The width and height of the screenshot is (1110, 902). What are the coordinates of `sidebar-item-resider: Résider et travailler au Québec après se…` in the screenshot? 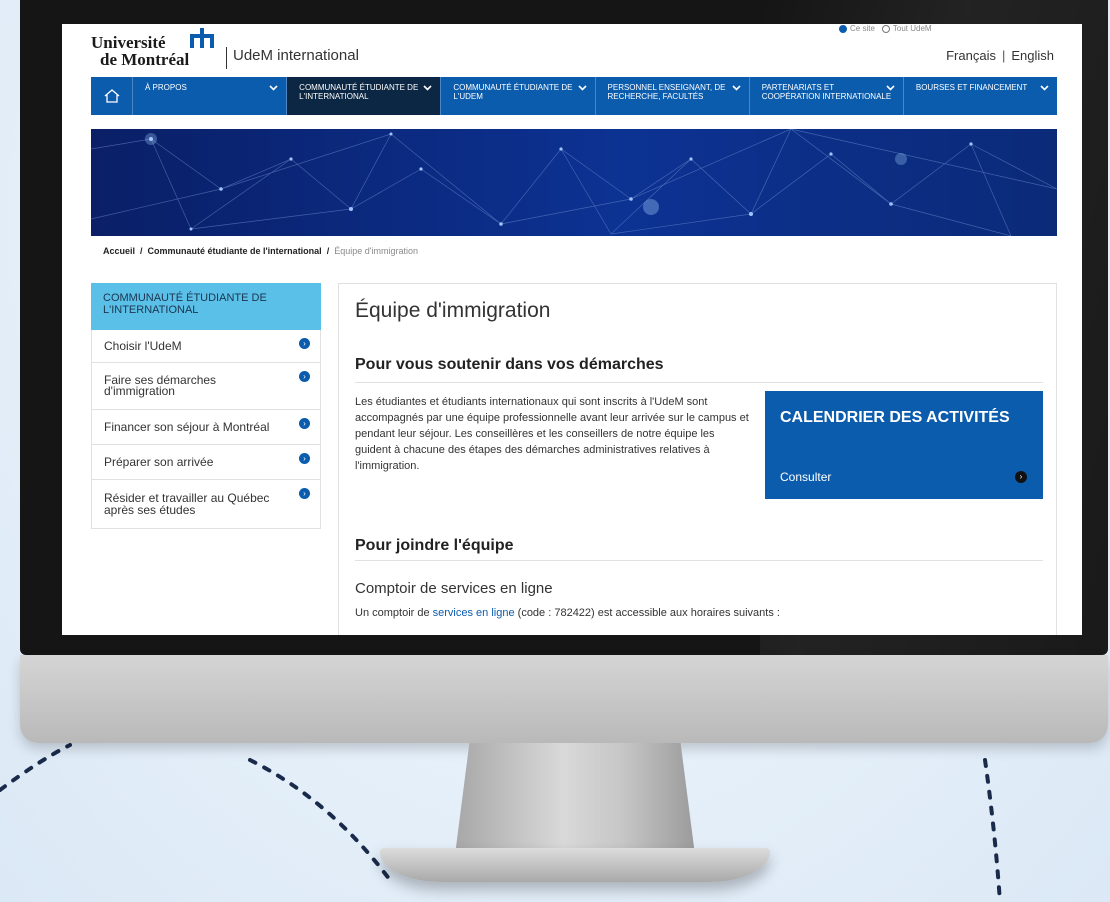 It's located at (206, 504).